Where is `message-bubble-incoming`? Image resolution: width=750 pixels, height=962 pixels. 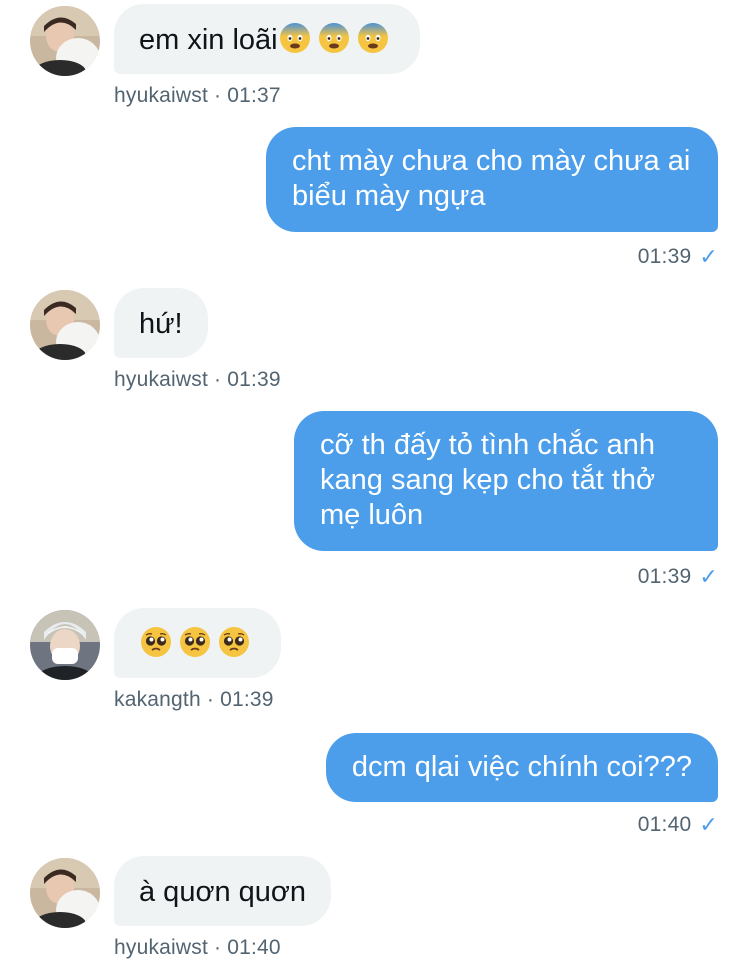
message-bubble-incoming is located at coordinates (197, 643).